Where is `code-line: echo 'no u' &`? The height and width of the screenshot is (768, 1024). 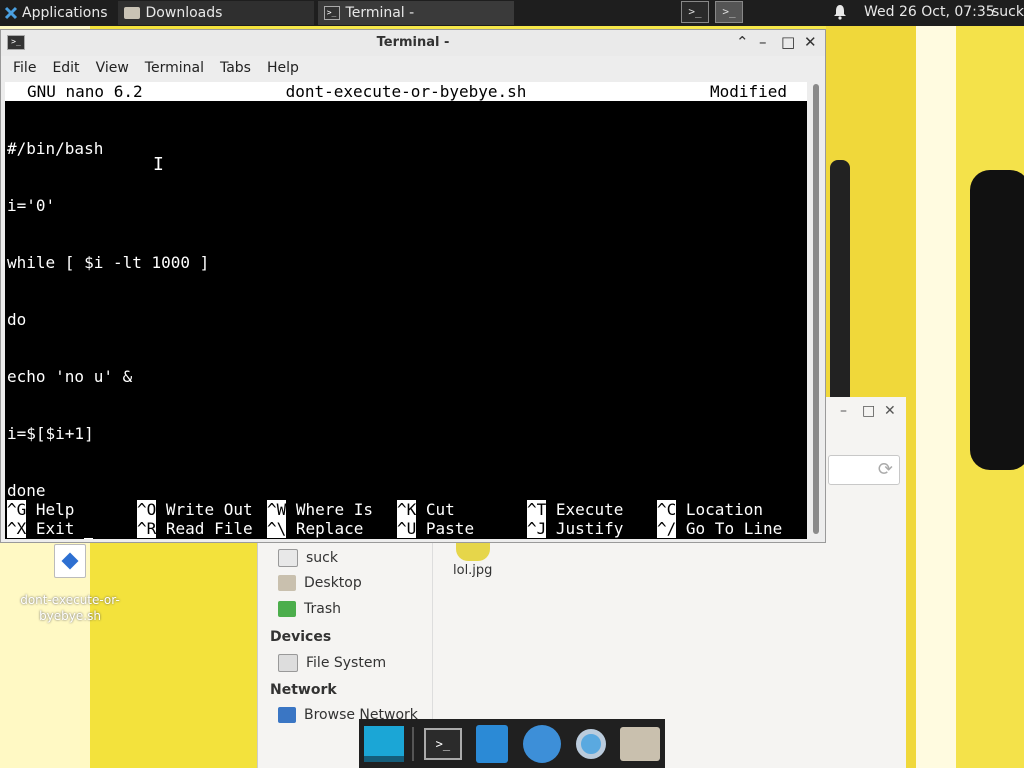
code-line: echo 'no u' & is located at coordinates (70, 376).